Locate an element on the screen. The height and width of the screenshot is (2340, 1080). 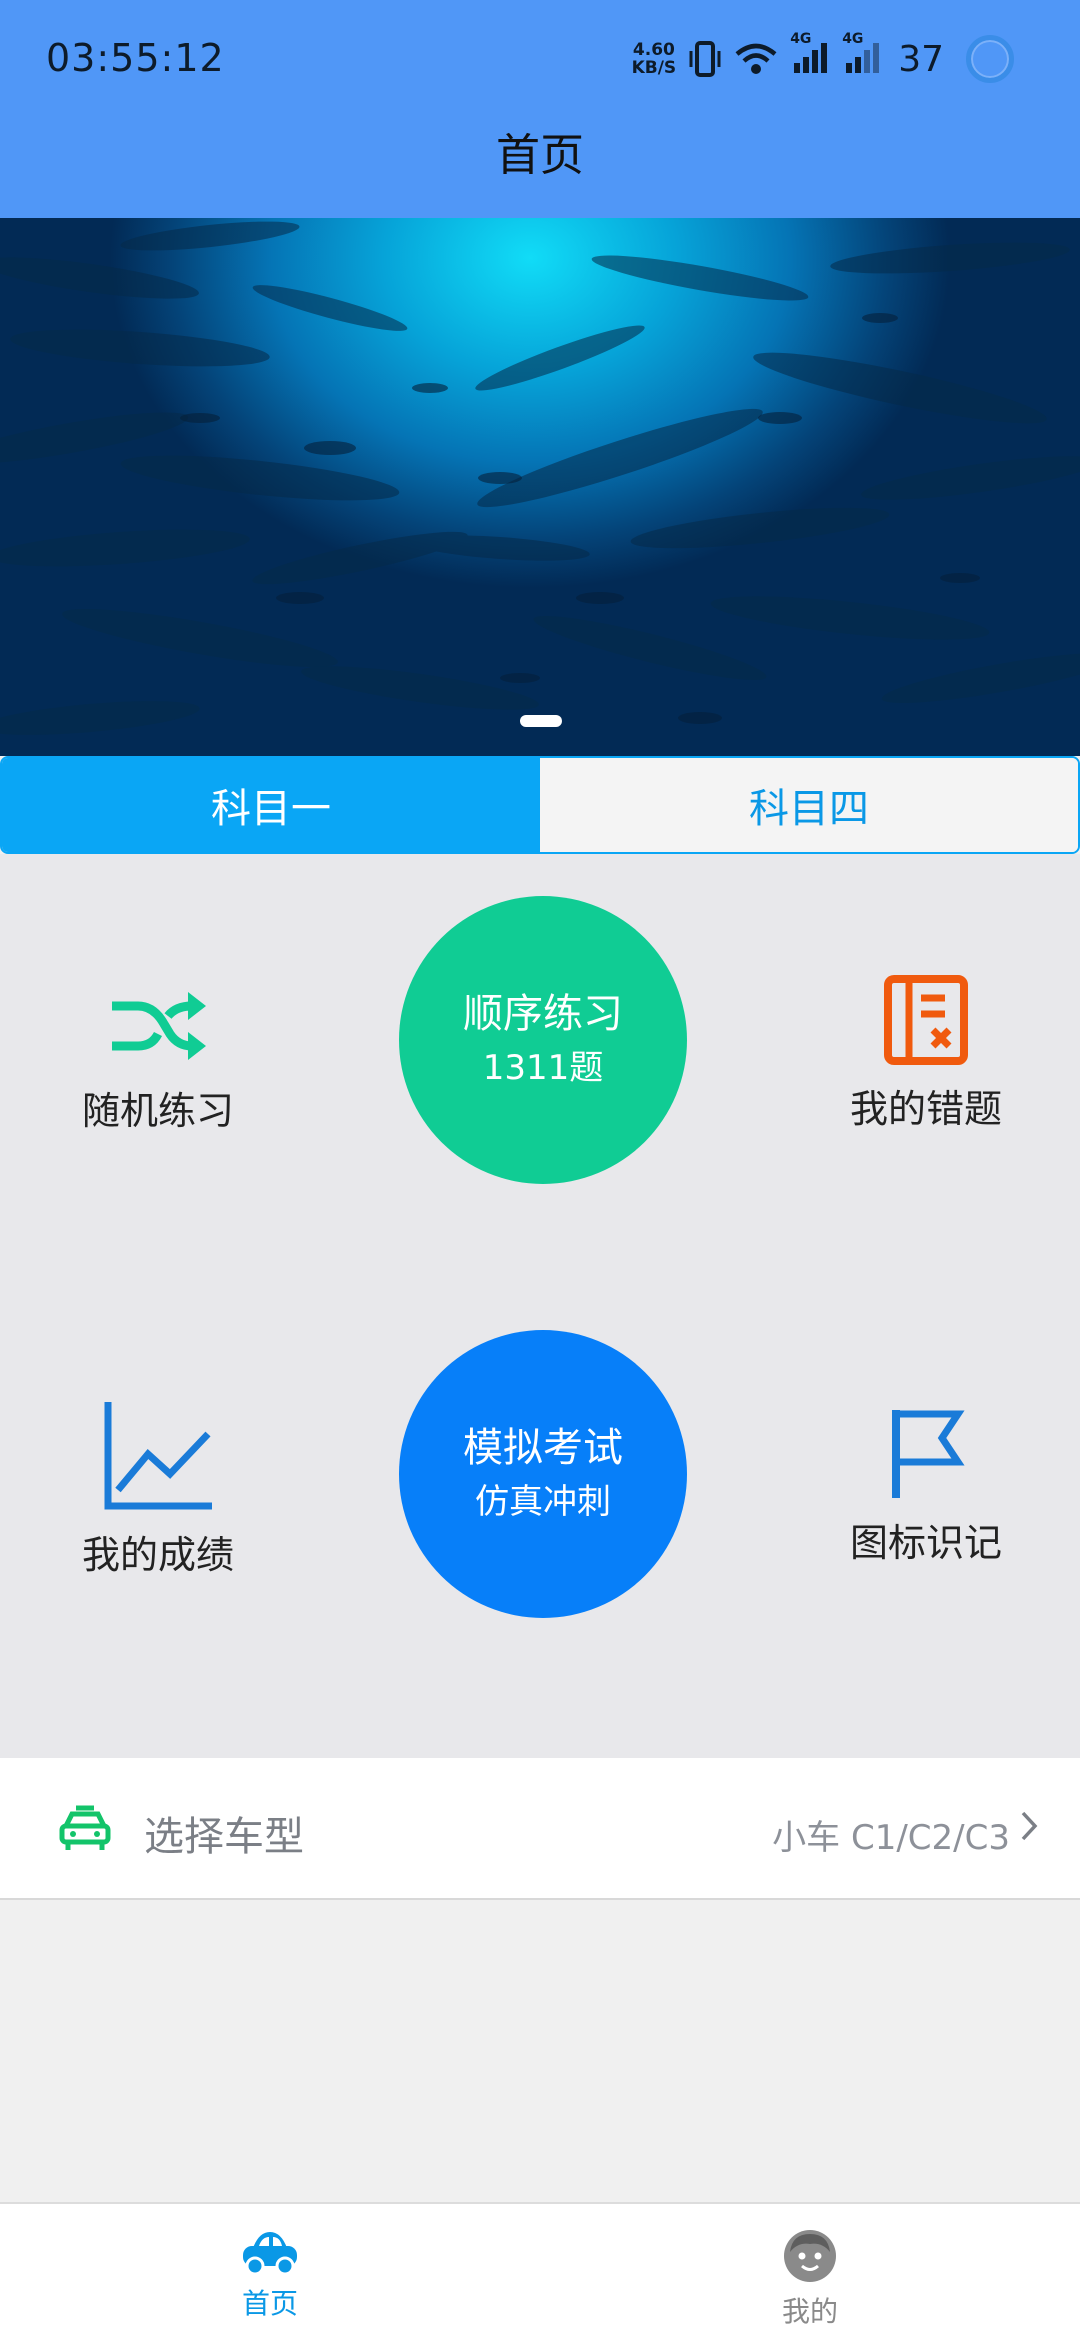
signal-icon-1: 4G is located at coordinates (810, 56).